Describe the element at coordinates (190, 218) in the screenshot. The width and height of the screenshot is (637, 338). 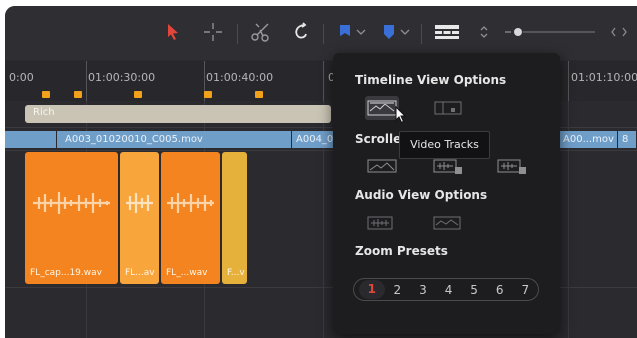
I see `audio-clip: FL_...wav` at that location.